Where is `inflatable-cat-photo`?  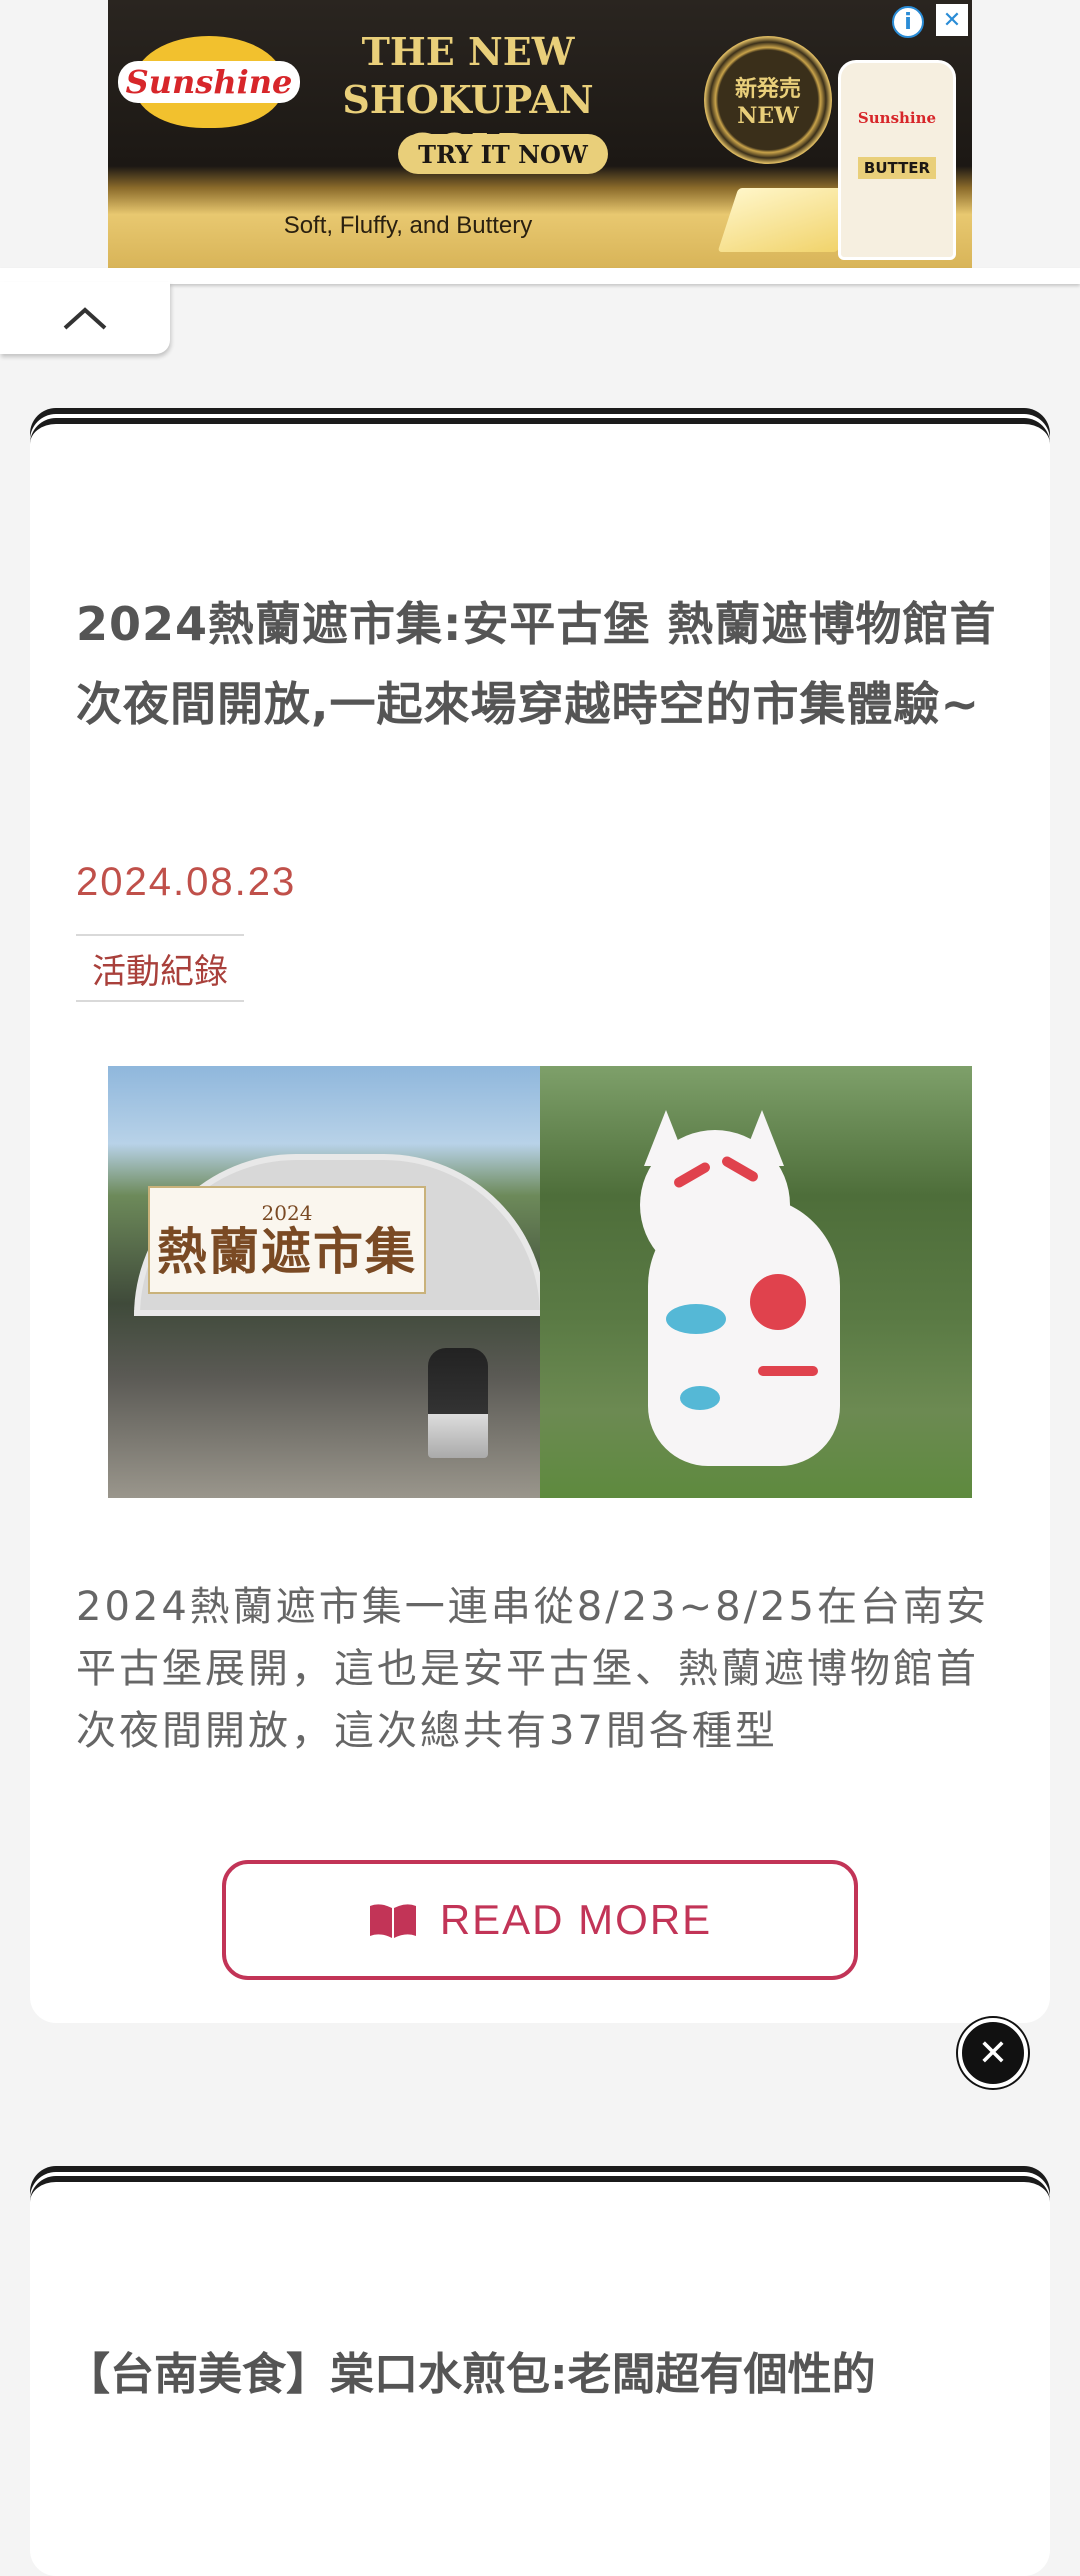
inflatable-cat-photo is located at coordinates (756, 1282).